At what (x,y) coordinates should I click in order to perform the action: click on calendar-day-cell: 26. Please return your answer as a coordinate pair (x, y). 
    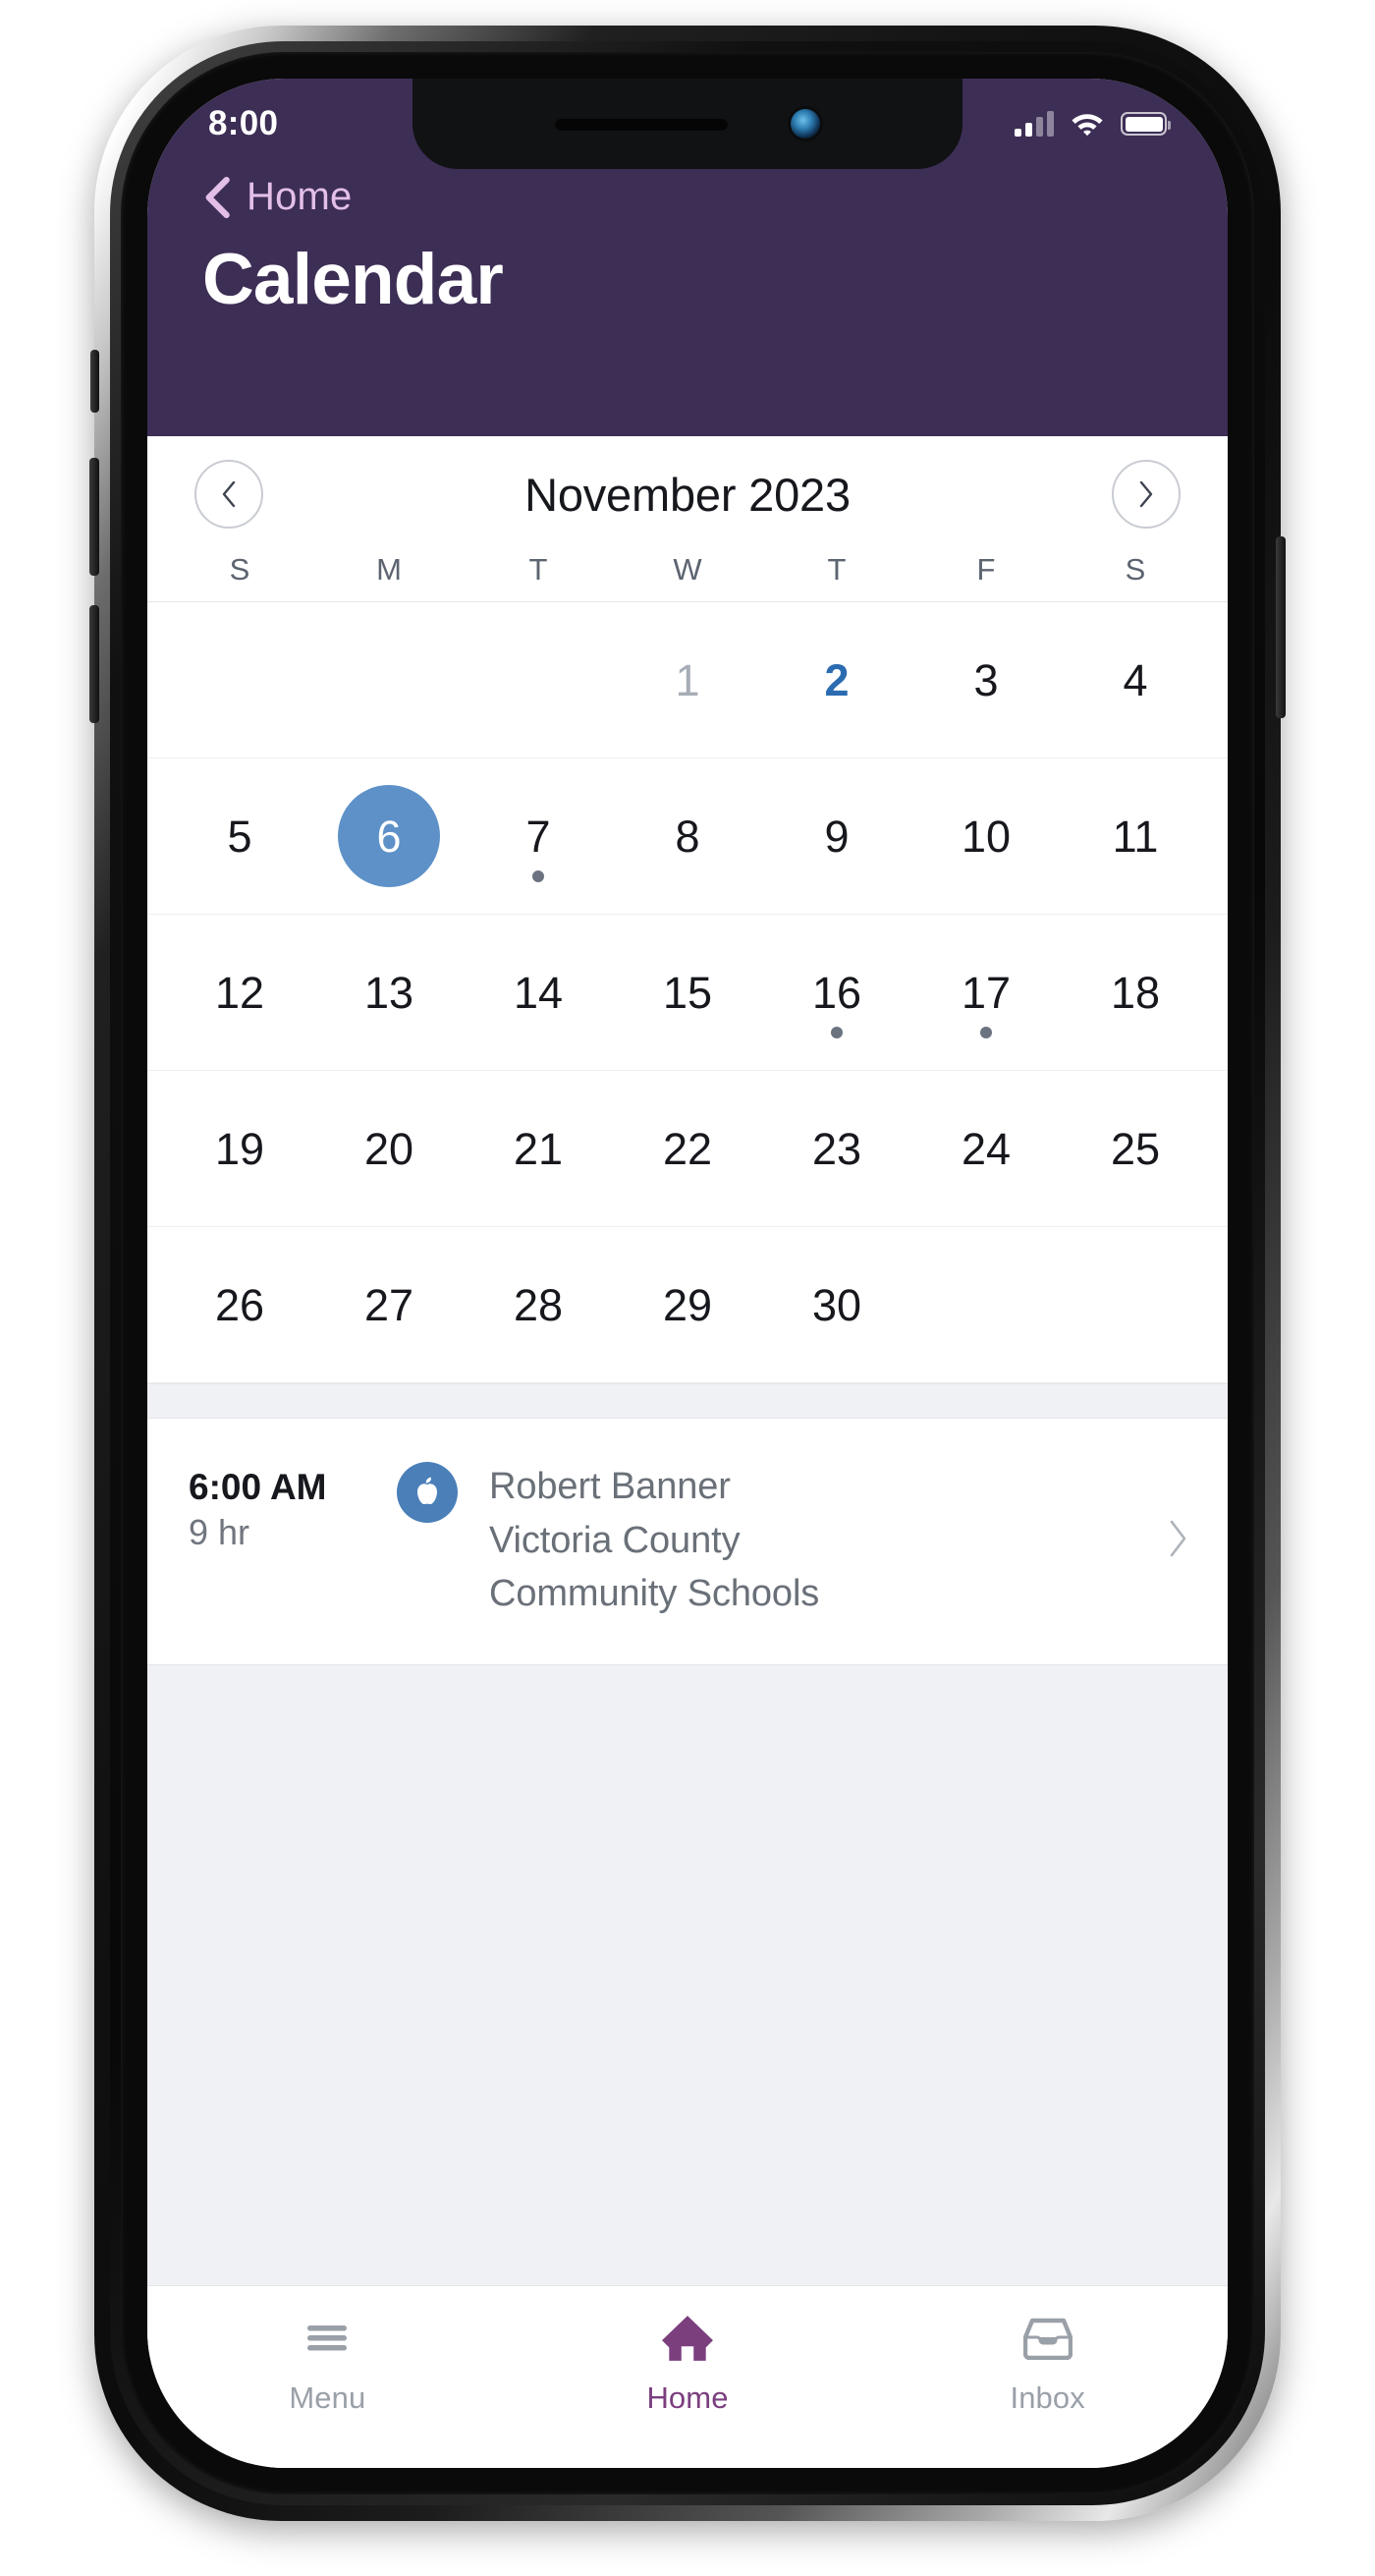
    Looking at the image, I should click on (239, 1304).